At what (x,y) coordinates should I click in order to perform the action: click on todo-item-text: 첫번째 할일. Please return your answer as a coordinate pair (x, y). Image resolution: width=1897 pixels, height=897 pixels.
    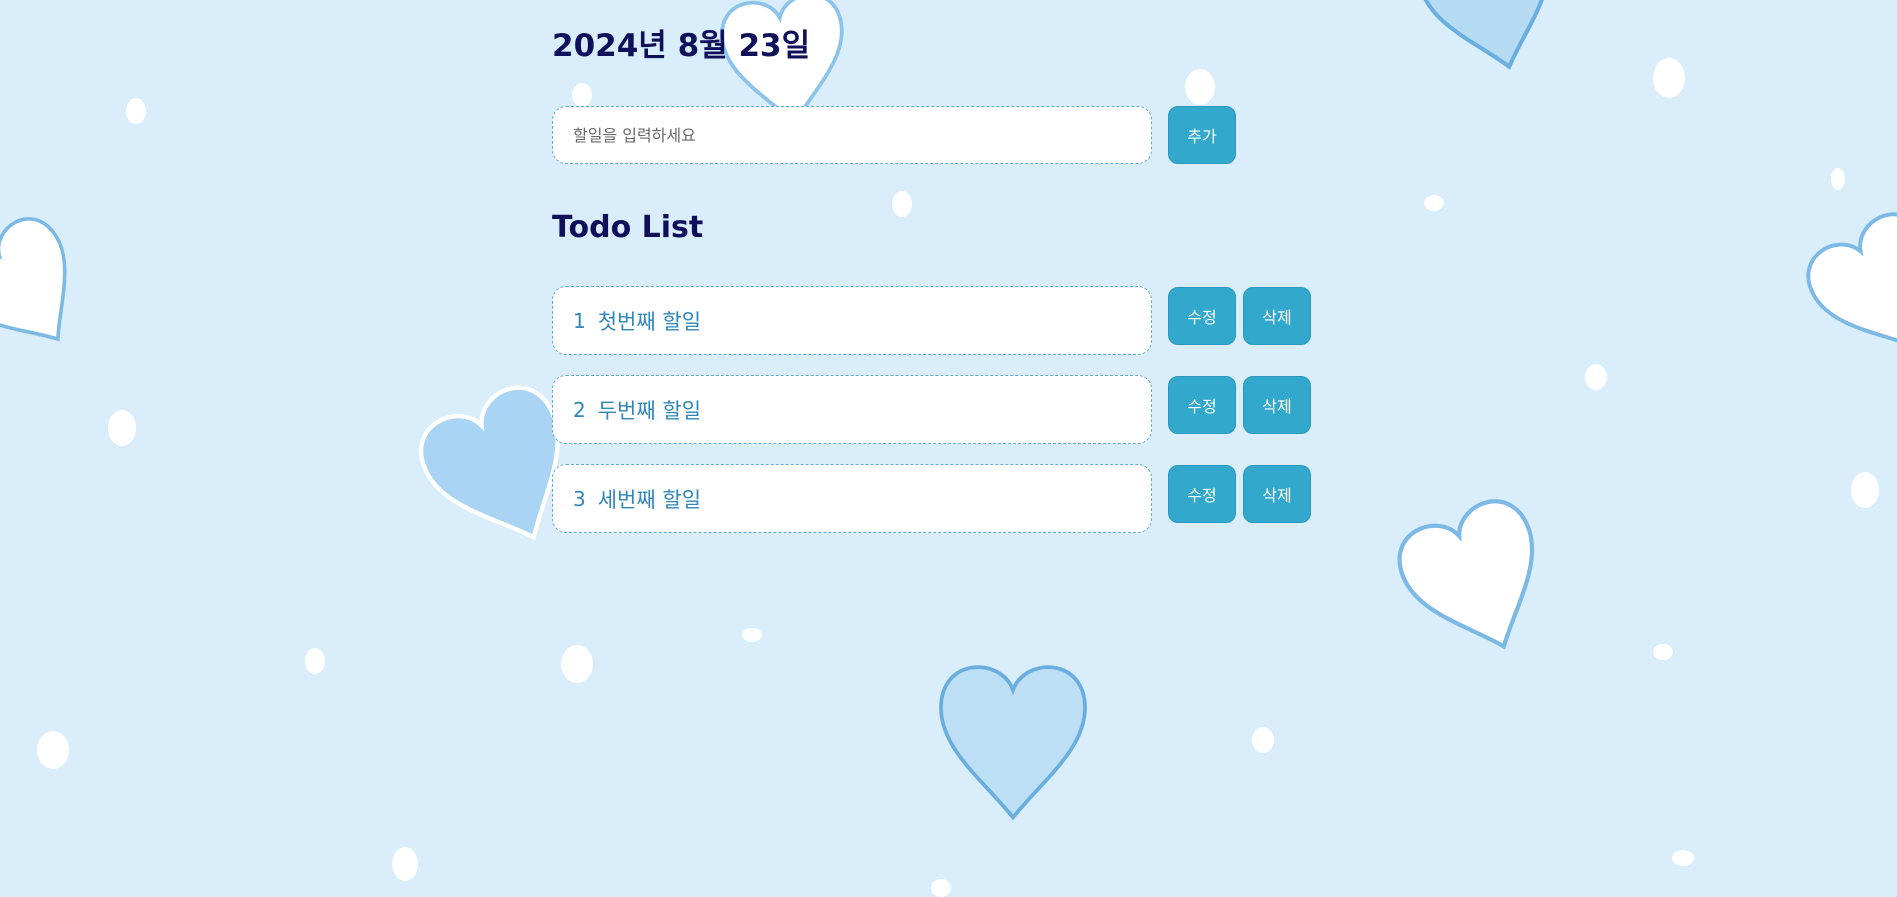
    Looking at the image, I should click on (649, 321).